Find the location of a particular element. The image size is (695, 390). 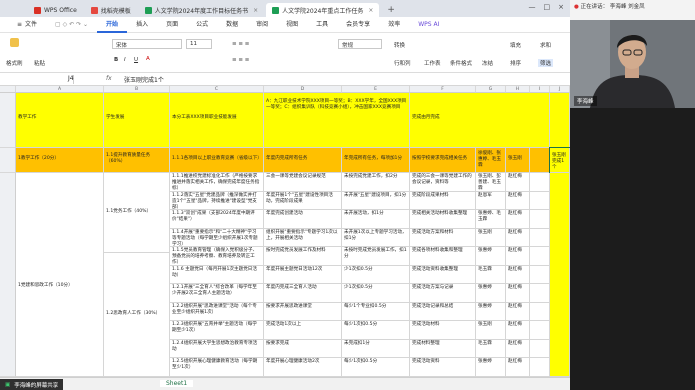

table-cell: 完成各项材料收集和整理 is located at coordinates (443, 256).